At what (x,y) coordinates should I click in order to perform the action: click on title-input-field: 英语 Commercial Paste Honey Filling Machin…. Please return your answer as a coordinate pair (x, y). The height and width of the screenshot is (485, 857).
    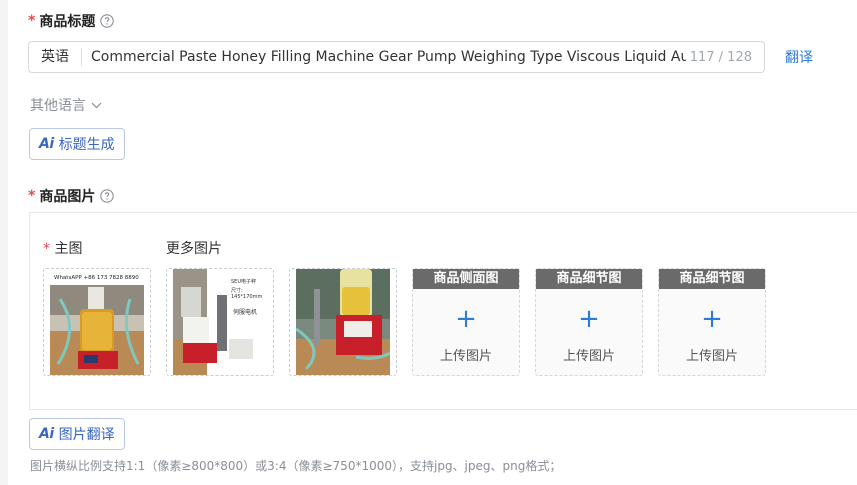
    Looking at the image, I should click on (396, 57).